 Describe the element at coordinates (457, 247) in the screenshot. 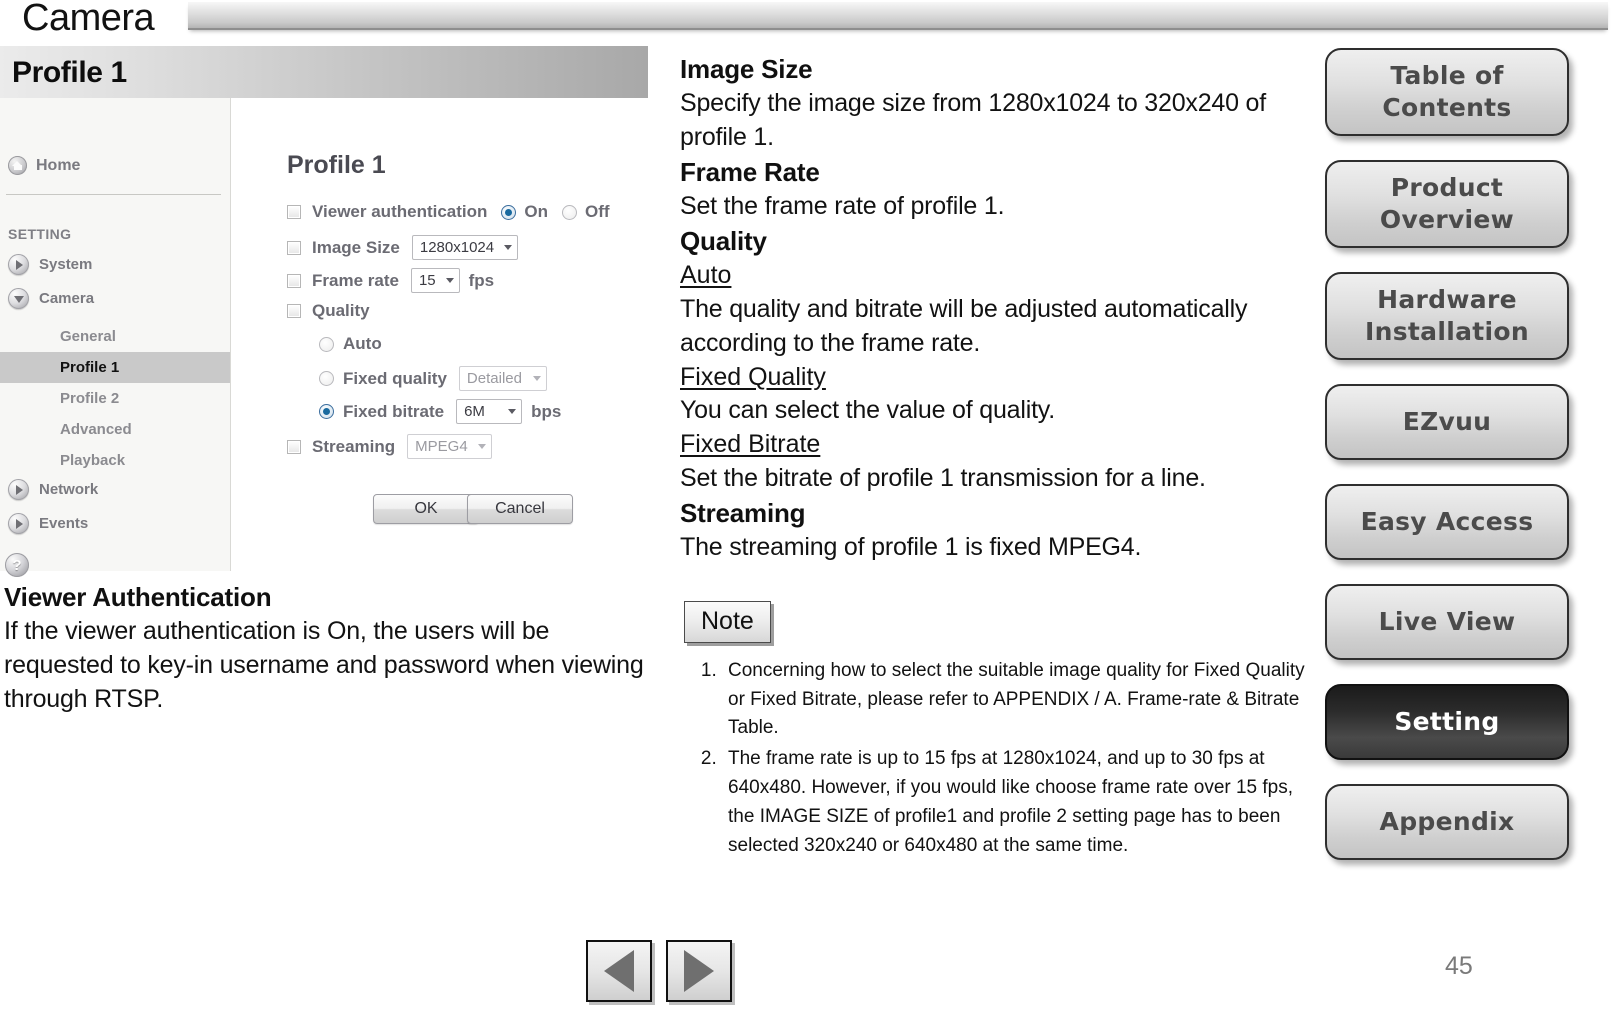

I see `select-image-size-value: 1280x1024` at that location.